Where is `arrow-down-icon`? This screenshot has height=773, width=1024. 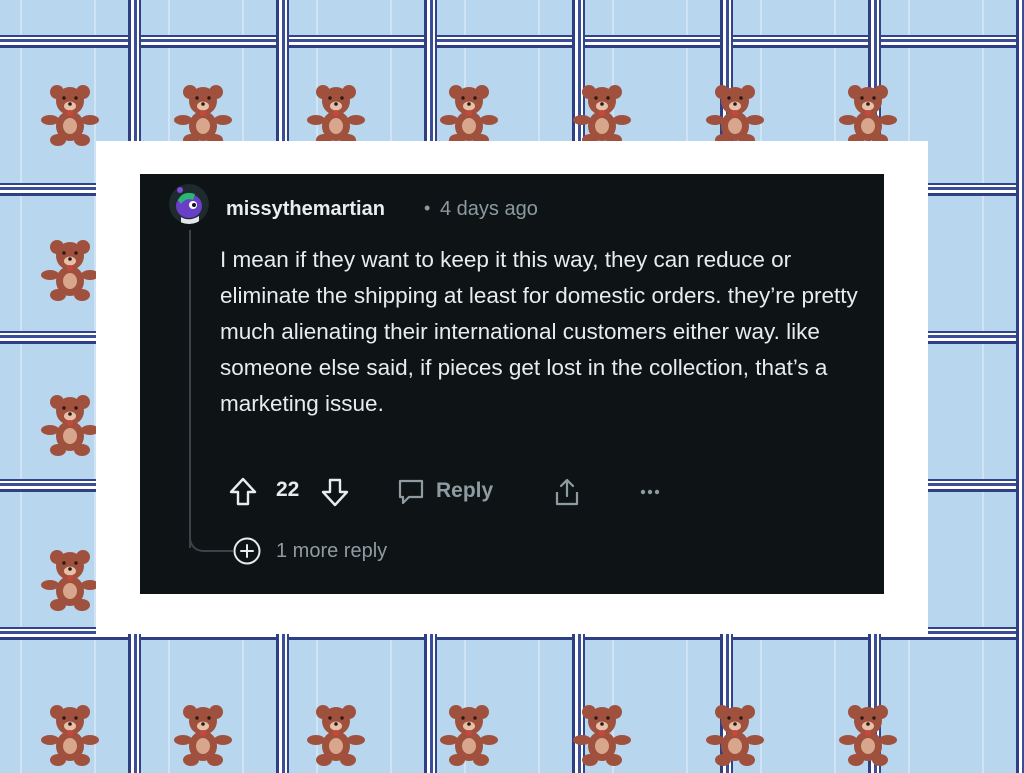
arrow-down-icon is located at coordinates (335, 492).